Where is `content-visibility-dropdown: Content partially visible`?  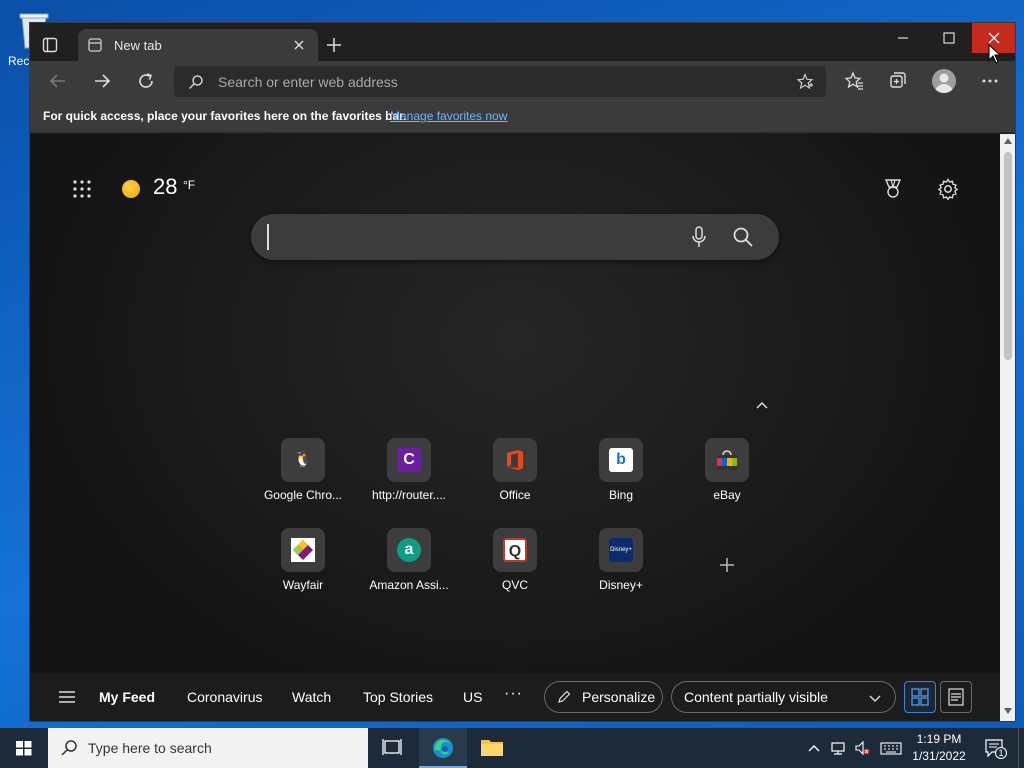
content-visibility-dropdown: Content partially visible is located at coordinates (783, 697).